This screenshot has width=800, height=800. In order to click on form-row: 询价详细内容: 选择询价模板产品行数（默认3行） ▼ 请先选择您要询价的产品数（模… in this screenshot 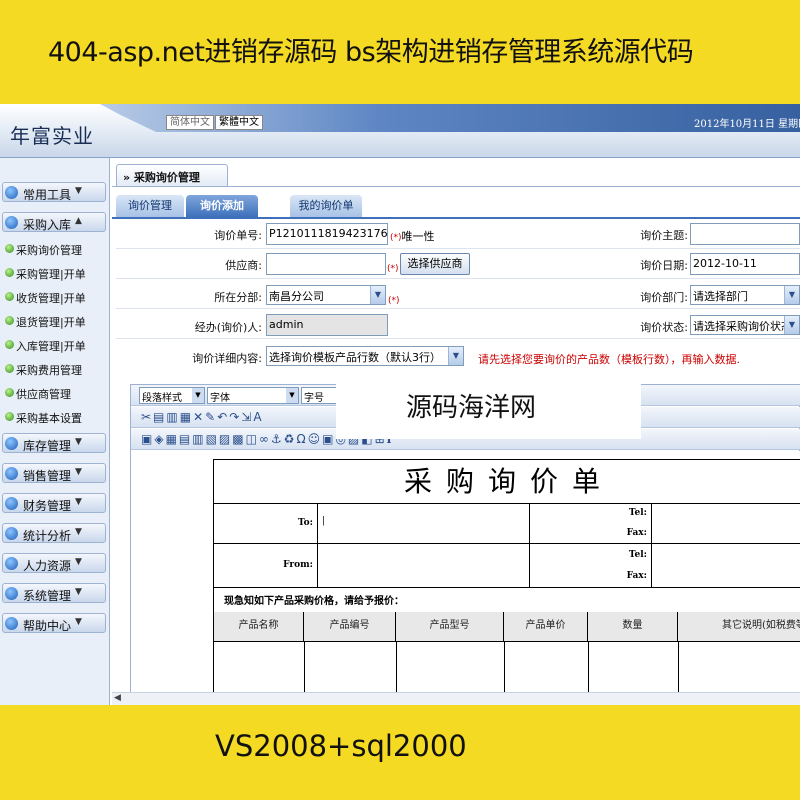, I will do `click(458, 354)`.